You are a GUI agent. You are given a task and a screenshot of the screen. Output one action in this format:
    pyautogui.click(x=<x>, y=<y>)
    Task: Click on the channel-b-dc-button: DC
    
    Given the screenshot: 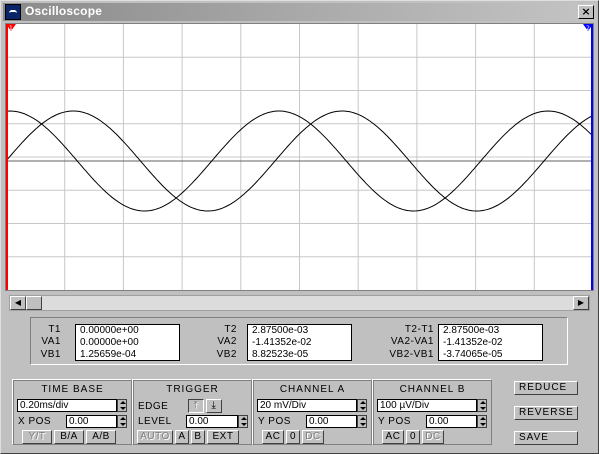 What is the action you would take?
    pyautogui.click(x=433, y=437)
    